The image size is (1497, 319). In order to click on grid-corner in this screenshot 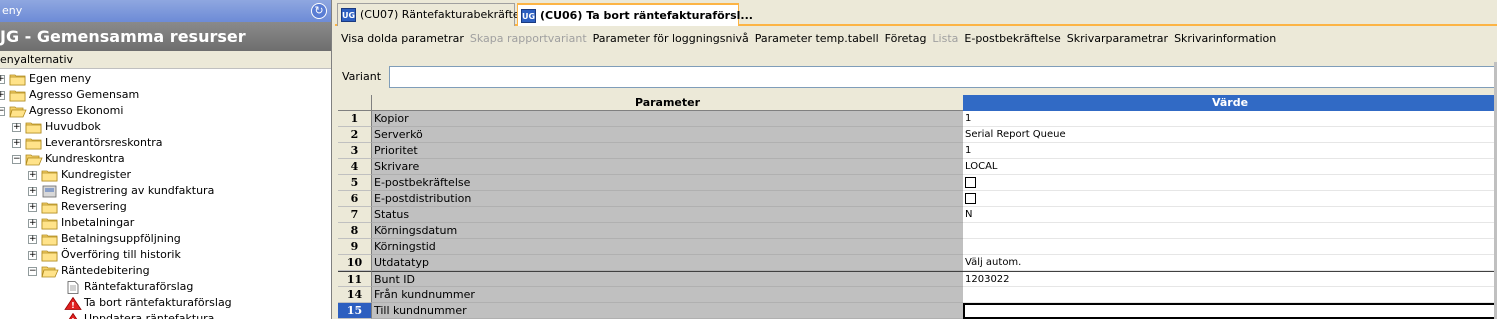, I will do `click(355, 103)`.